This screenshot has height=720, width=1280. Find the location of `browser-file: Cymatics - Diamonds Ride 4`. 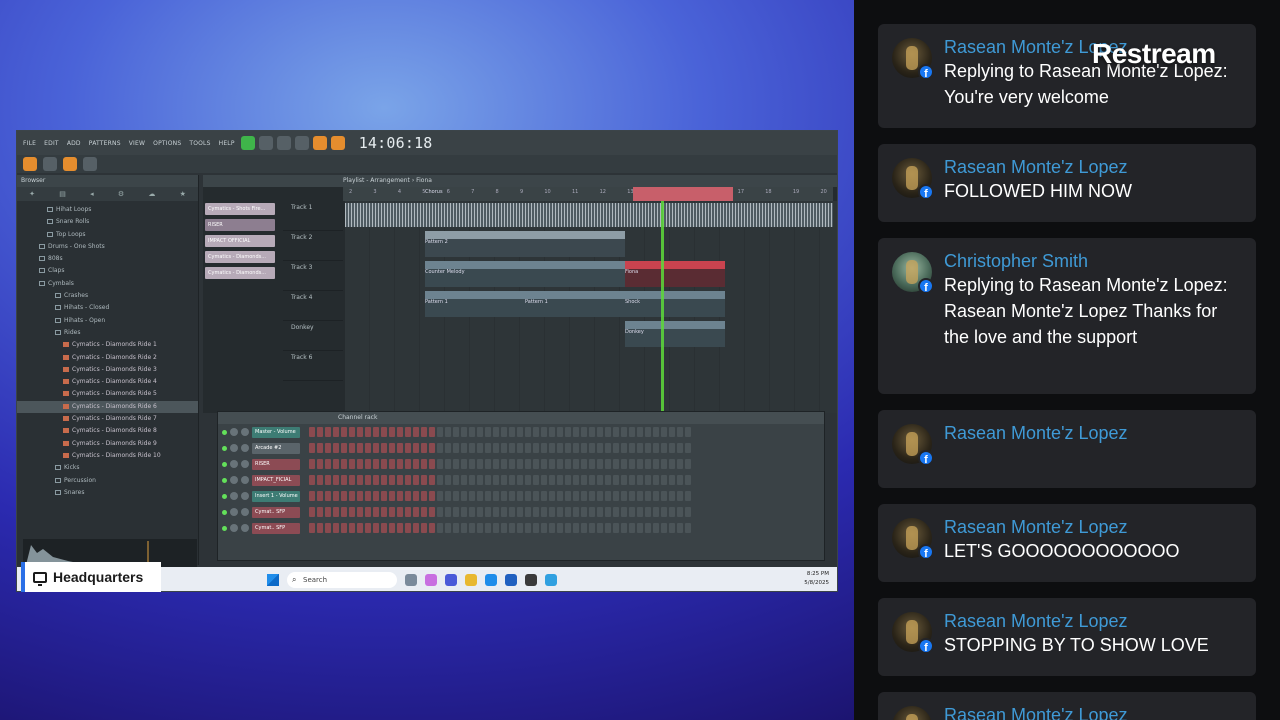

browser-file: Cymatics - Diamonds Ride 4 is located at coordinates (107, 382).